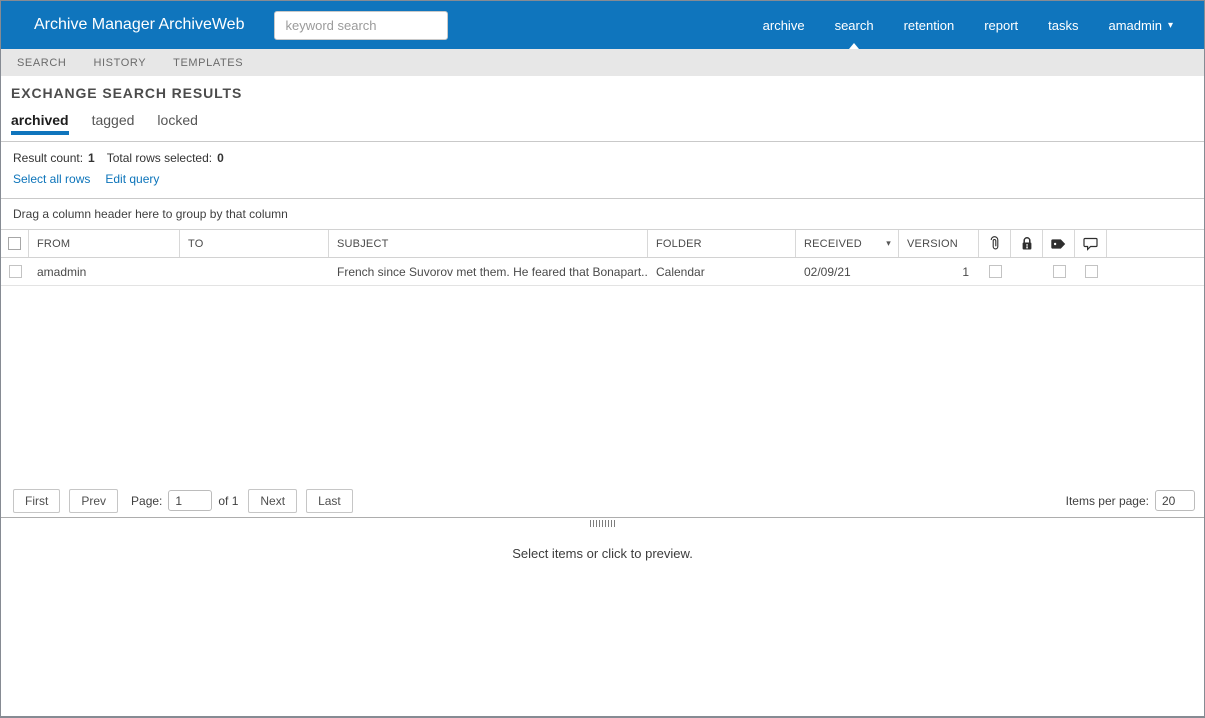 The width and height of the screenshot is (1205, 718). What do you see at coordinates (220, 158) in the screenshot?
I see `total-selected-value: 0` at bounding box center [220, 158].